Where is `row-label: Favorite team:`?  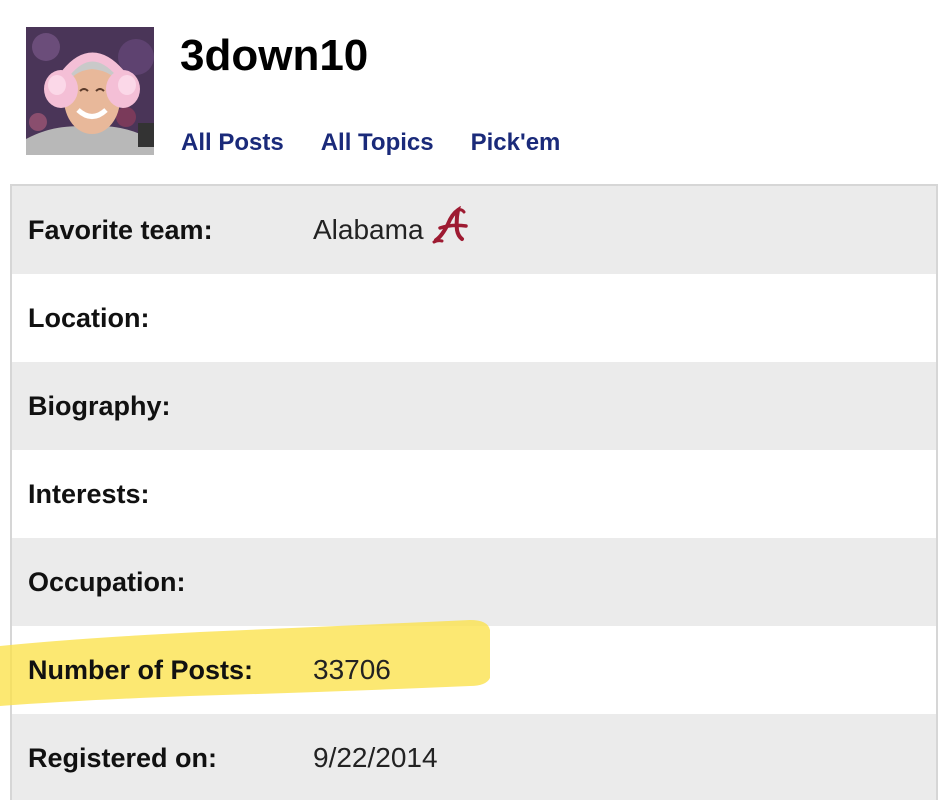
row-label: Favorite team: is located at coordinates (120, 229).